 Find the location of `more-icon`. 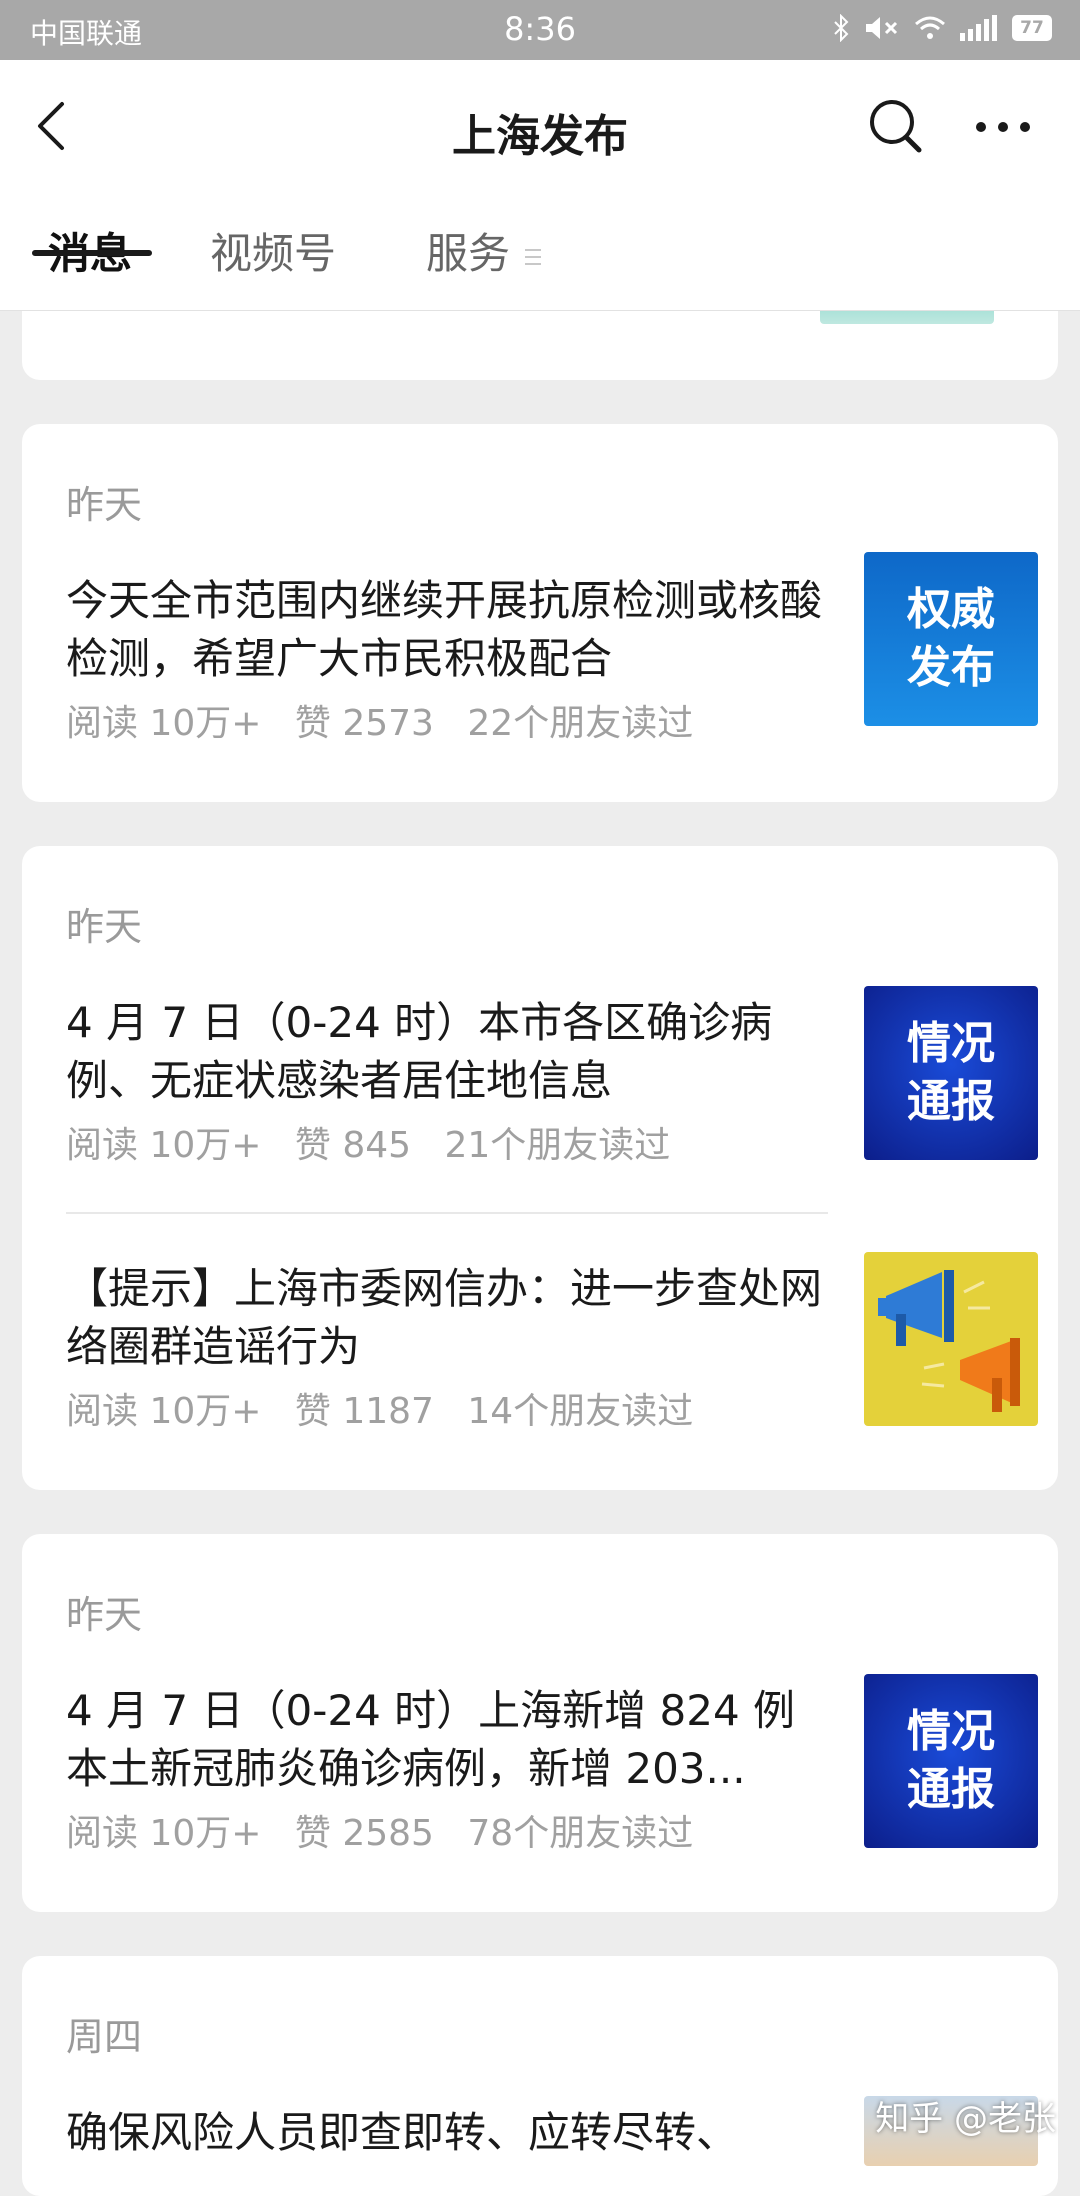

more-icon is located at coordinates (1003, 127).